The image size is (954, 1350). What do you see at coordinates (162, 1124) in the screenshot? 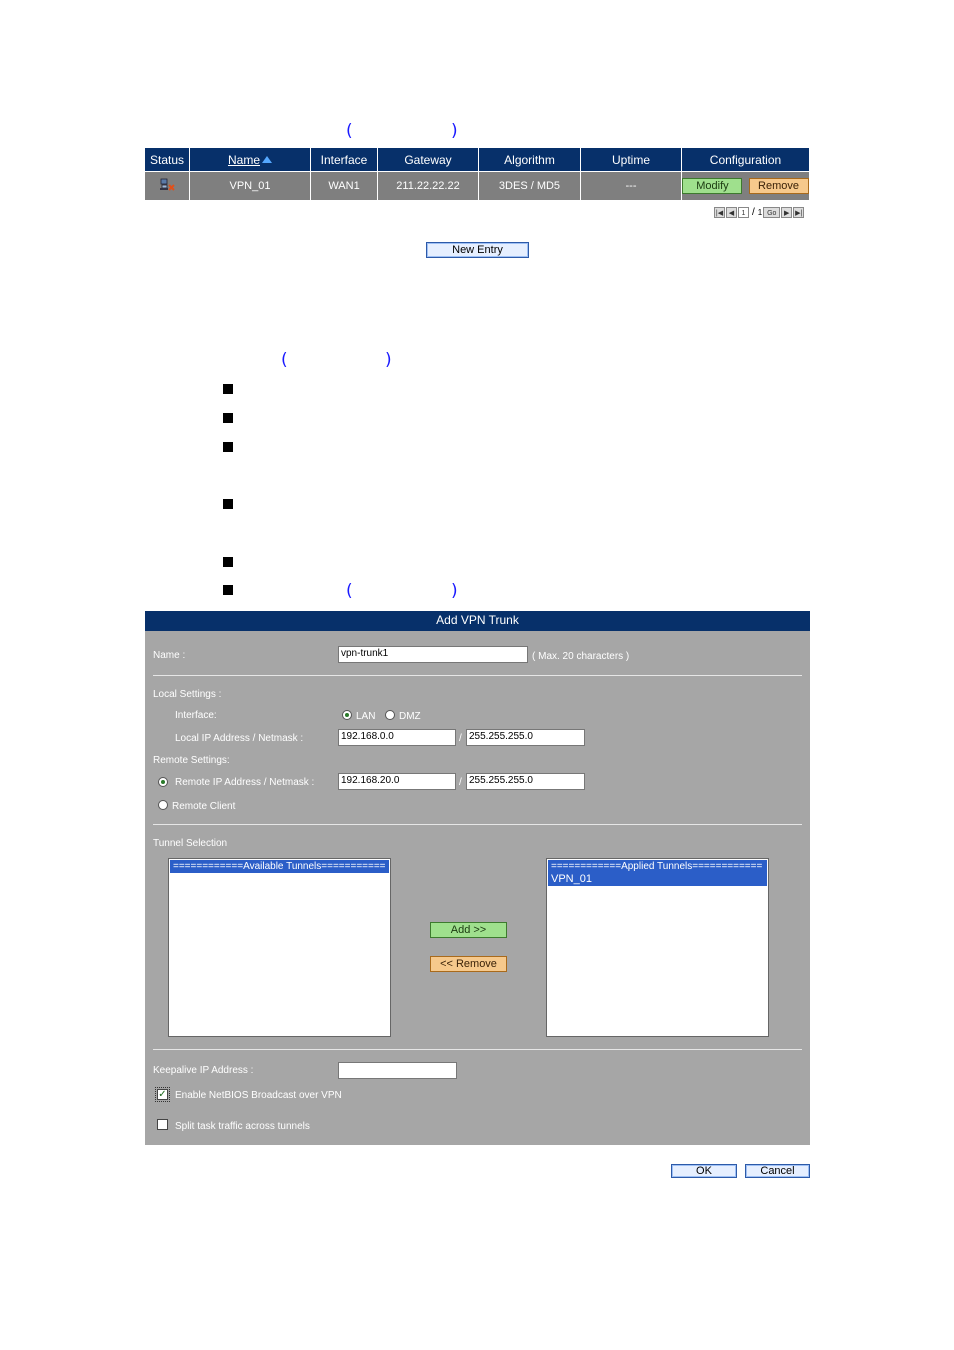
I see `split-traffic-checkbox` at bounding box center [162, 1124].